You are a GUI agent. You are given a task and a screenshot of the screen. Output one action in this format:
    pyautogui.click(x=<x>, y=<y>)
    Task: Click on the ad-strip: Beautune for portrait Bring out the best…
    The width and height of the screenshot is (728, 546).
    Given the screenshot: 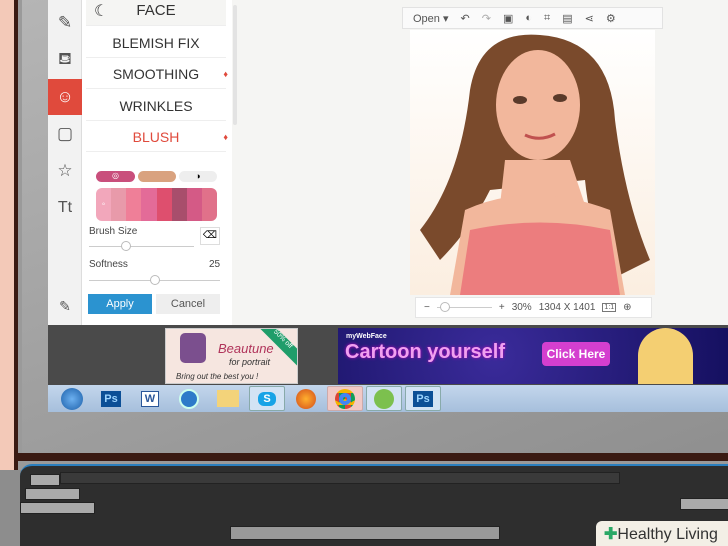 What is the action you would take?
    pyautogui.click(x=388, y=355)
    